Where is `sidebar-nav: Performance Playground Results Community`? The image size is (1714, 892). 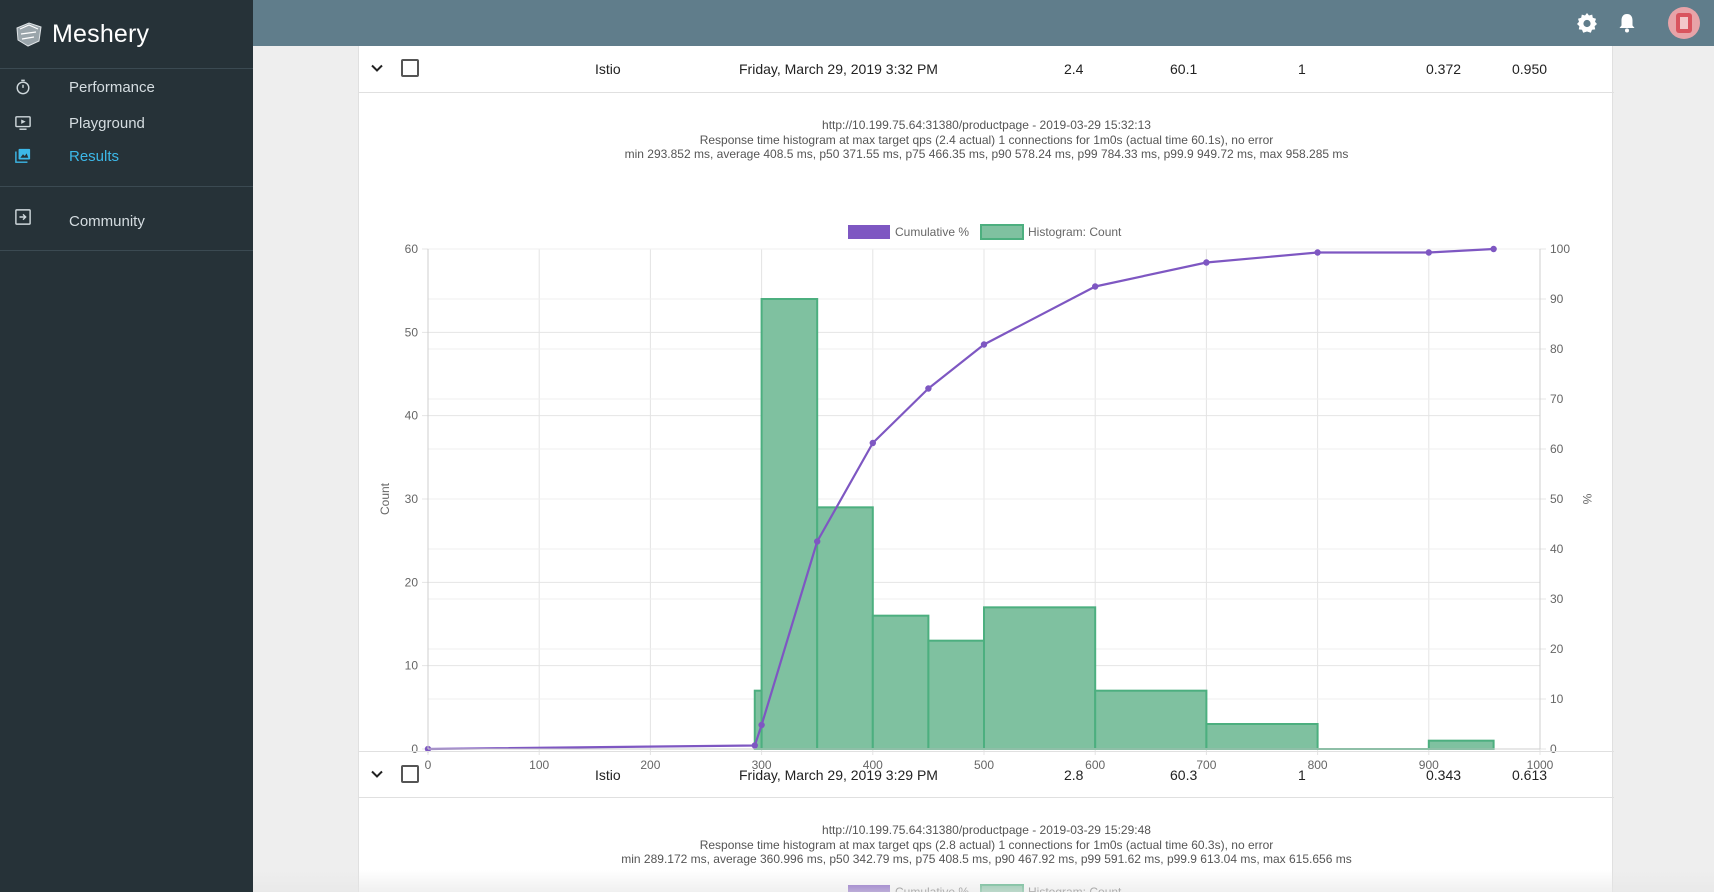 sidebar-nav: Performance Playground Results Community is located at coordinates (126, 160).